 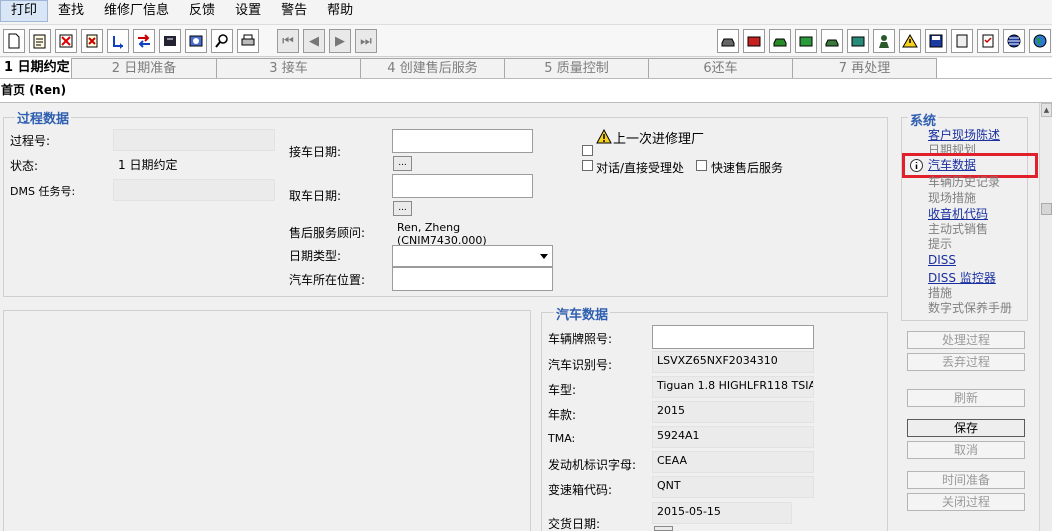 I want to click on advisor-value: Ren, Zheng (CNIM7430.000), so click(x=472, y=232).